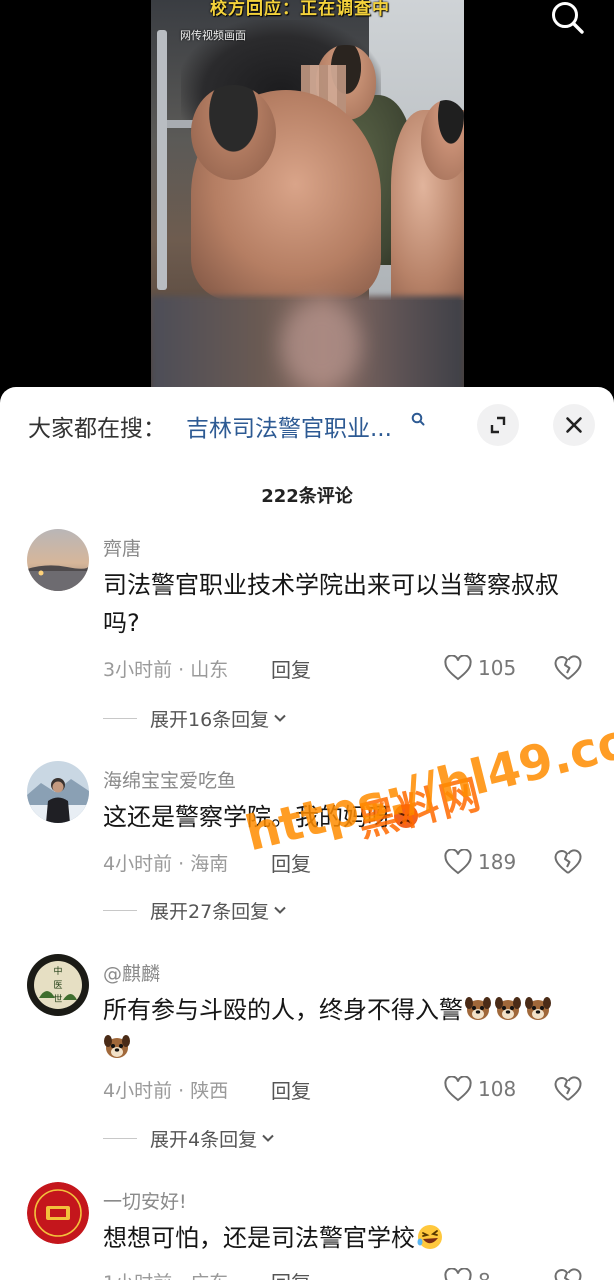  I want to click on svg-text: 世, so click(57, 999).